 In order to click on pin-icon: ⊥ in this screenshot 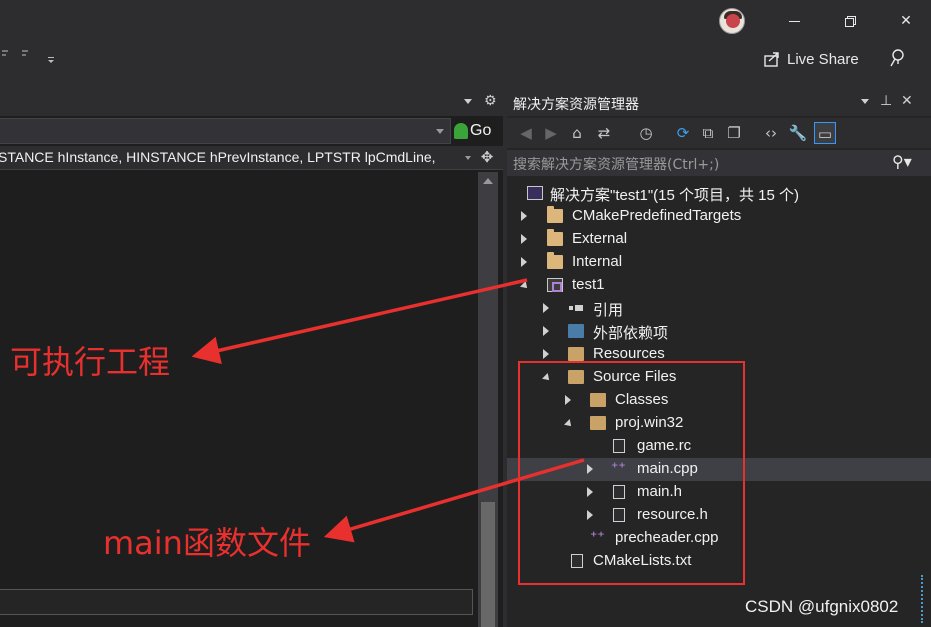, I will do `click(886, 101)`.